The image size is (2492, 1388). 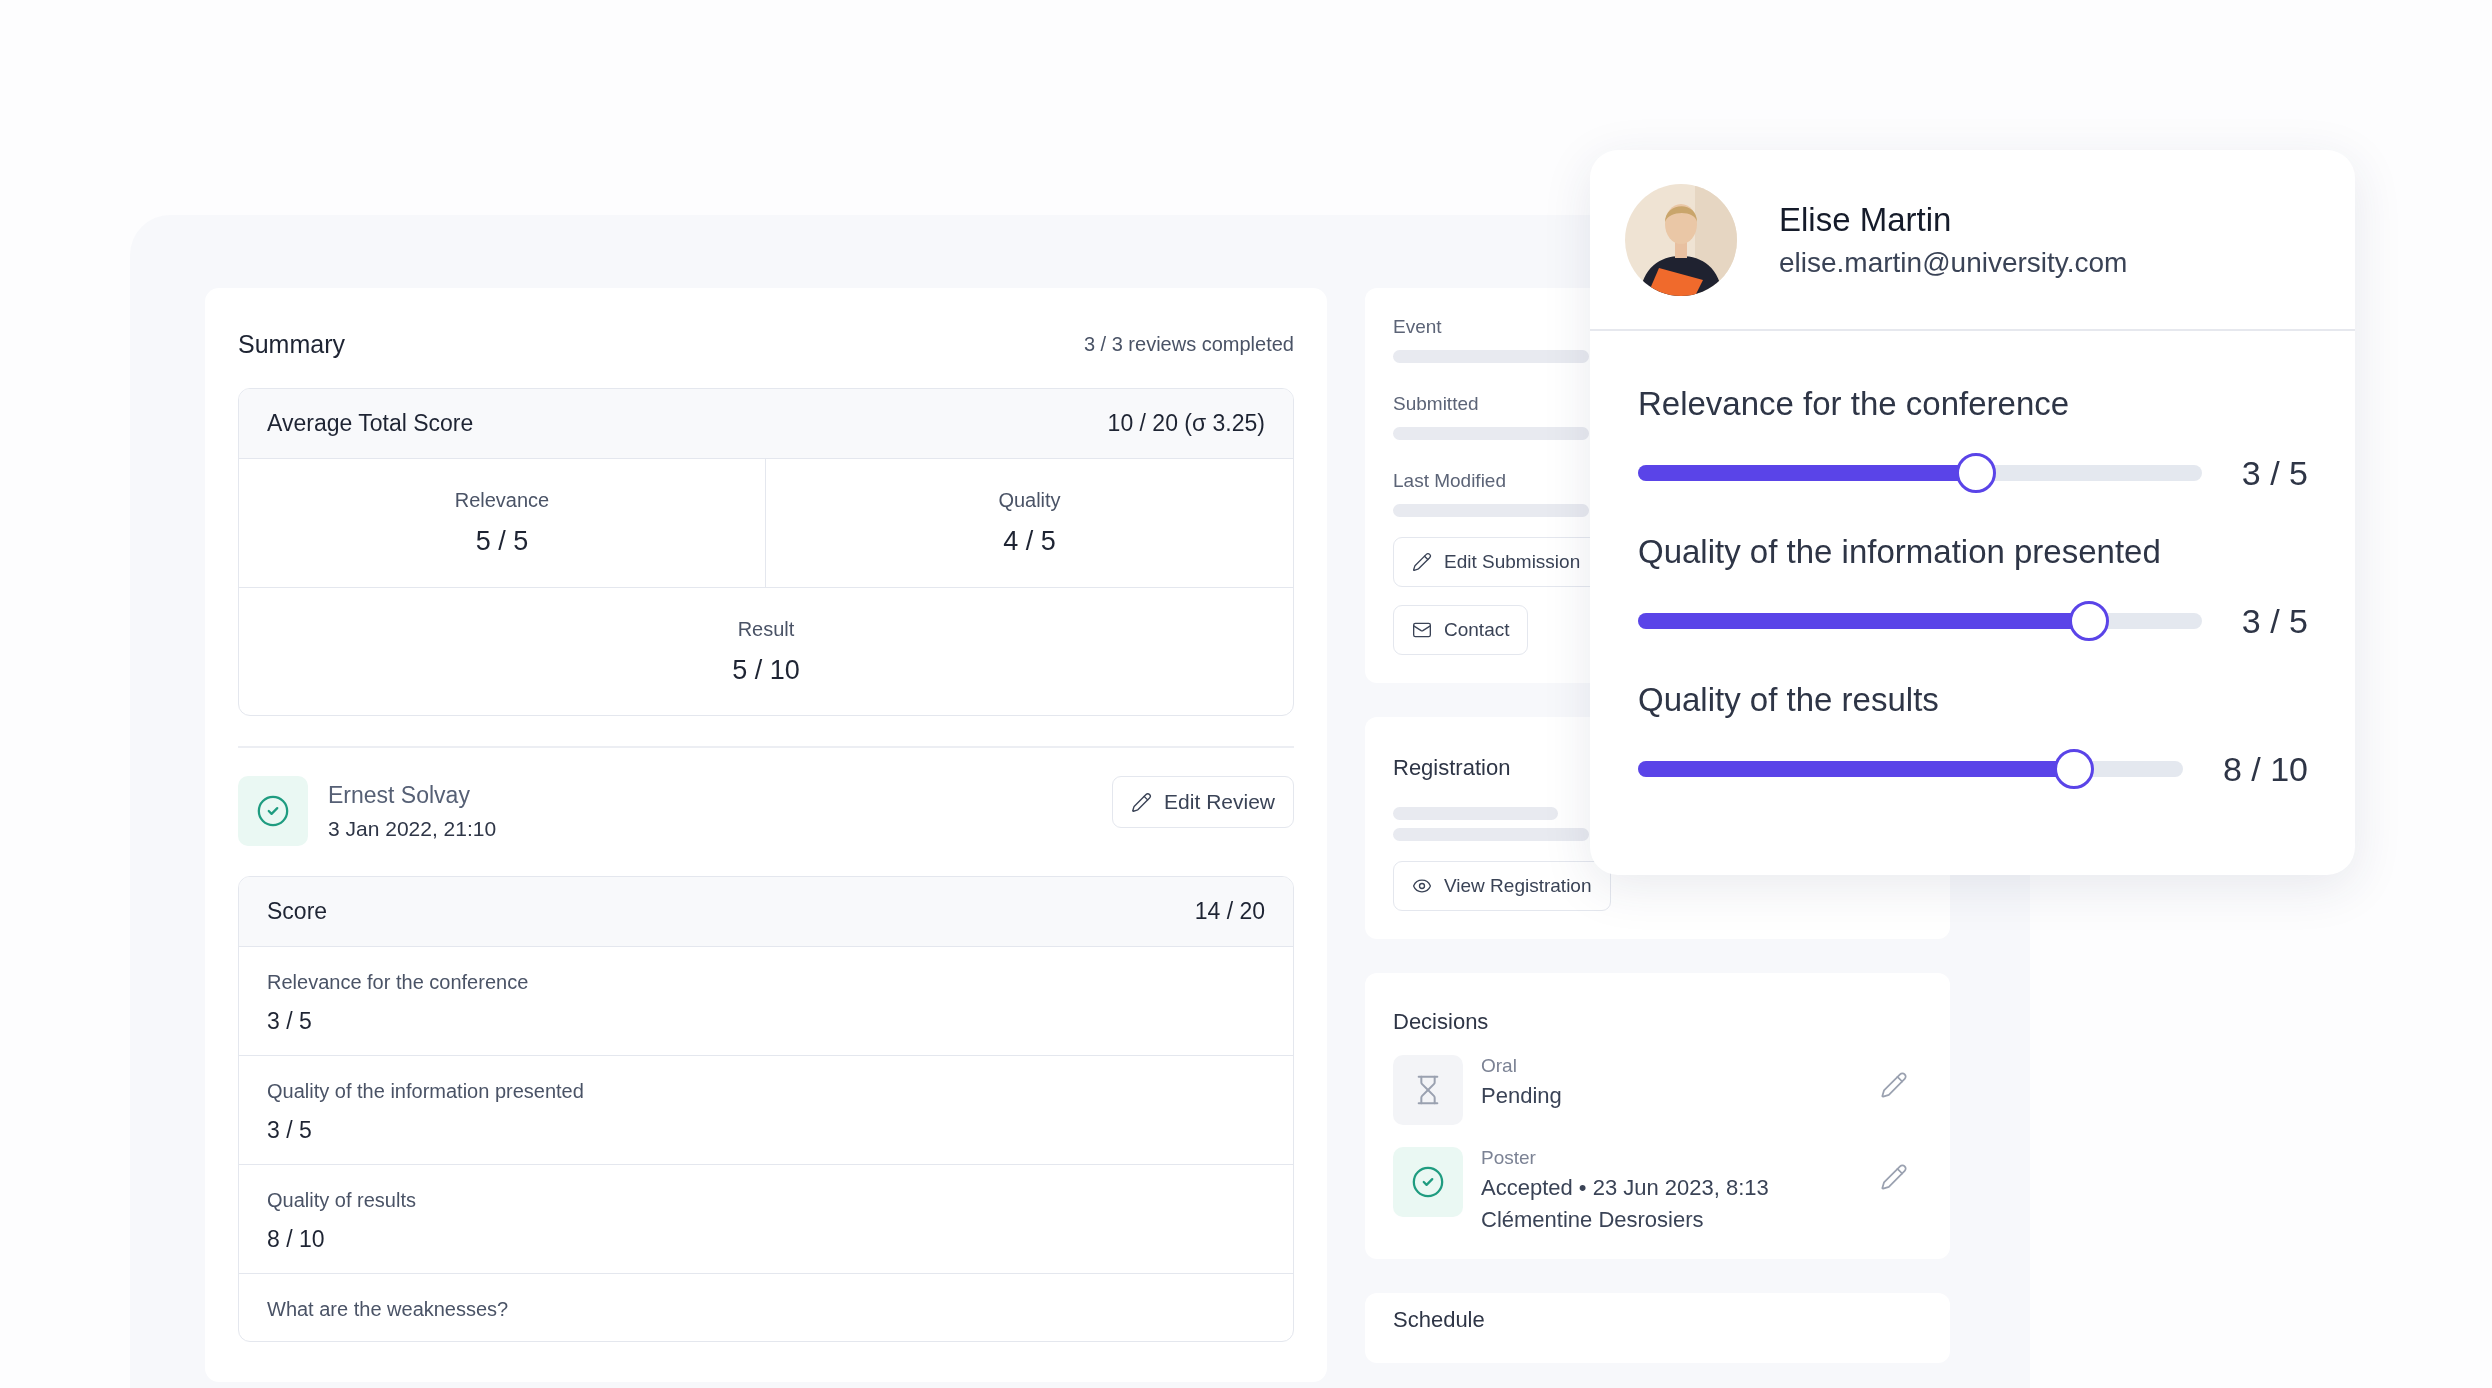 I want to click on field-label: Submitted, so click(x=1436, y=404).